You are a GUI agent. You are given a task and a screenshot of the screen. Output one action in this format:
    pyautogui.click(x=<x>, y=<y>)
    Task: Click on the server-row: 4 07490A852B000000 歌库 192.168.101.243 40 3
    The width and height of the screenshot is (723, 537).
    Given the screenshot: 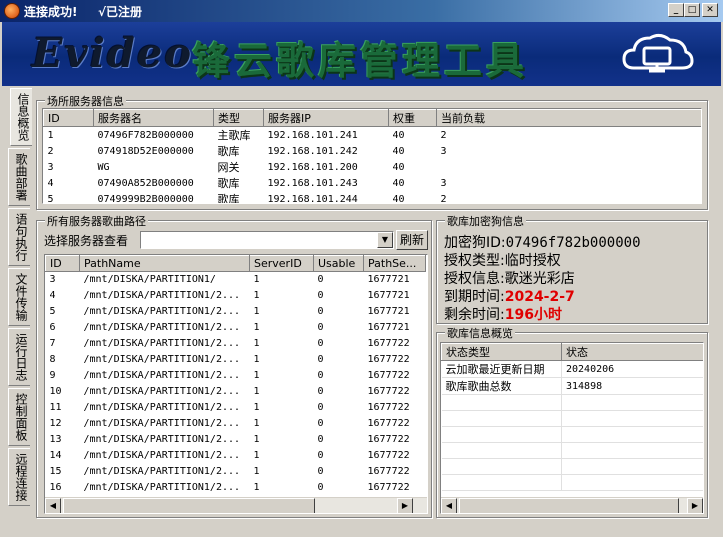 What is the action you would take?
    pyautogui.click(x=373, y=183)
    